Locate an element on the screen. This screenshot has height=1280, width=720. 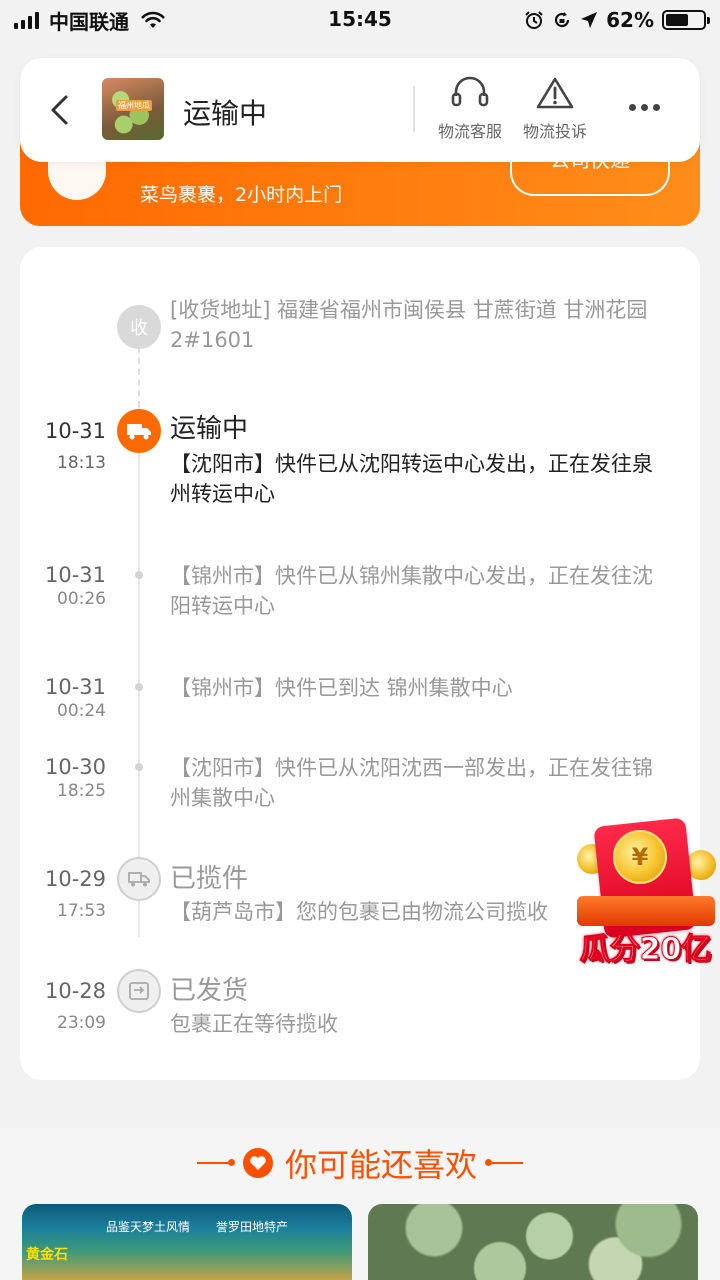
carrier-name: 中国联通 is located at coordinates (89, 21).